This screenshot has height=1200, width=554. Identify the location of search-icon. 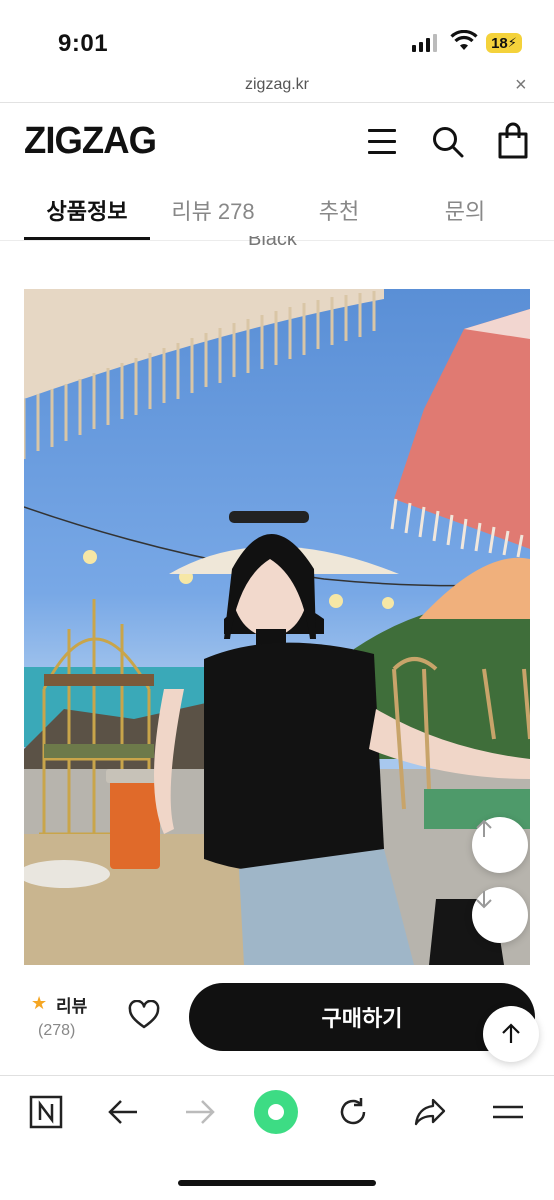
(448, 142).